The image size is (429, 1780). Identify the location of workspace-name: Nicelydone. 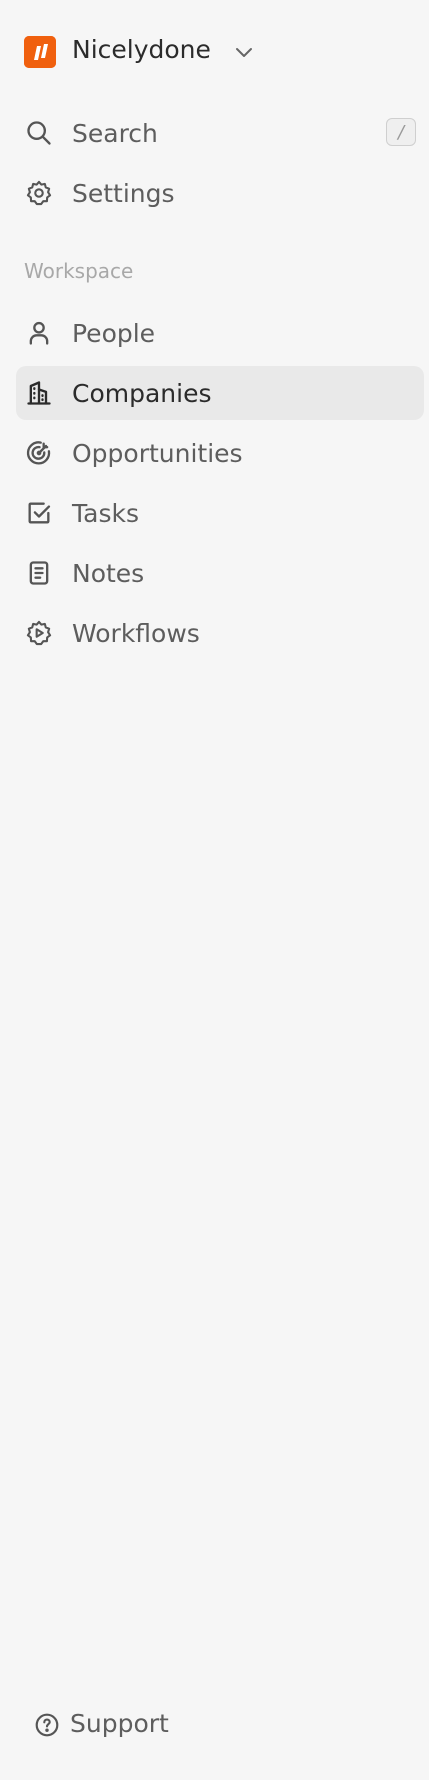
(141, 49).